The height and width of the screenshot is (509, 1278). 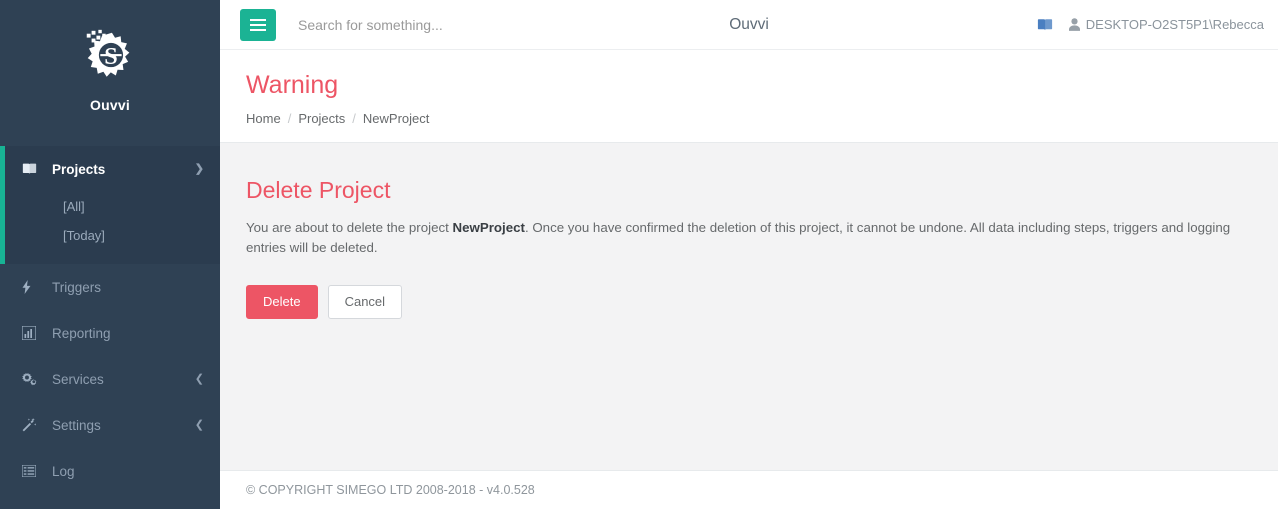 I want to click on breadcrumb: Home / Projects / NewProject, so click(x=749, y=118).